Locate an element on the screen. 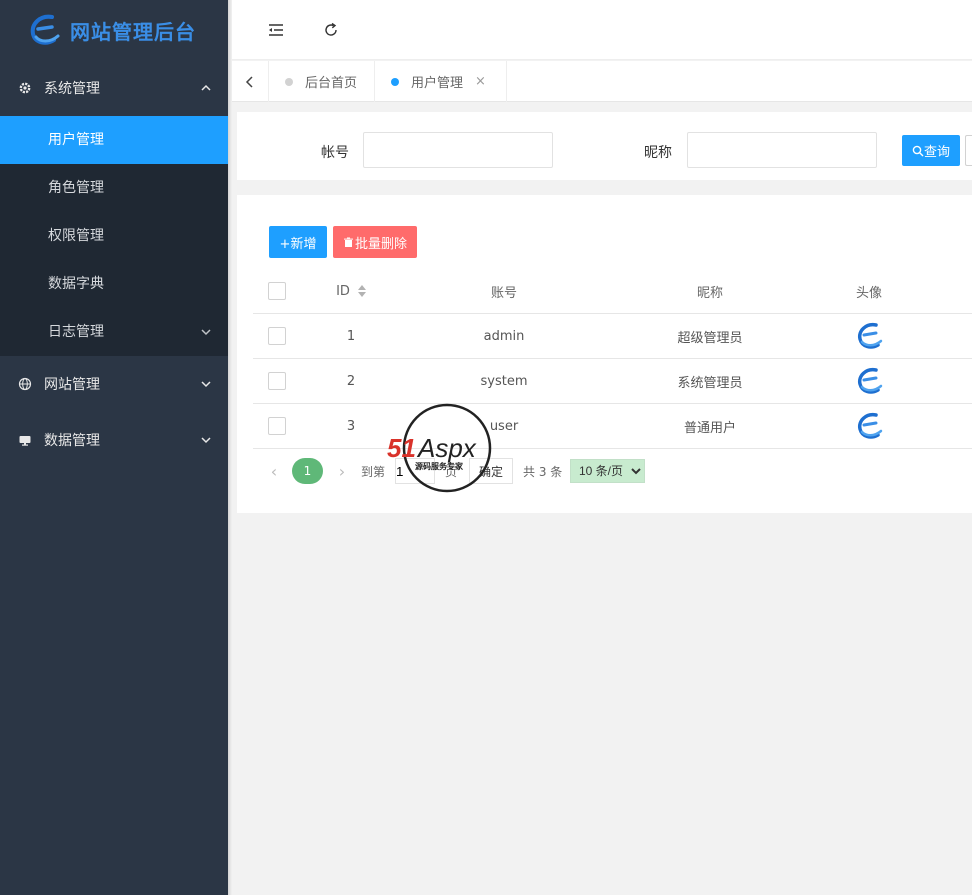  column-header-account: 账号 is located at coordinates (503, 293).